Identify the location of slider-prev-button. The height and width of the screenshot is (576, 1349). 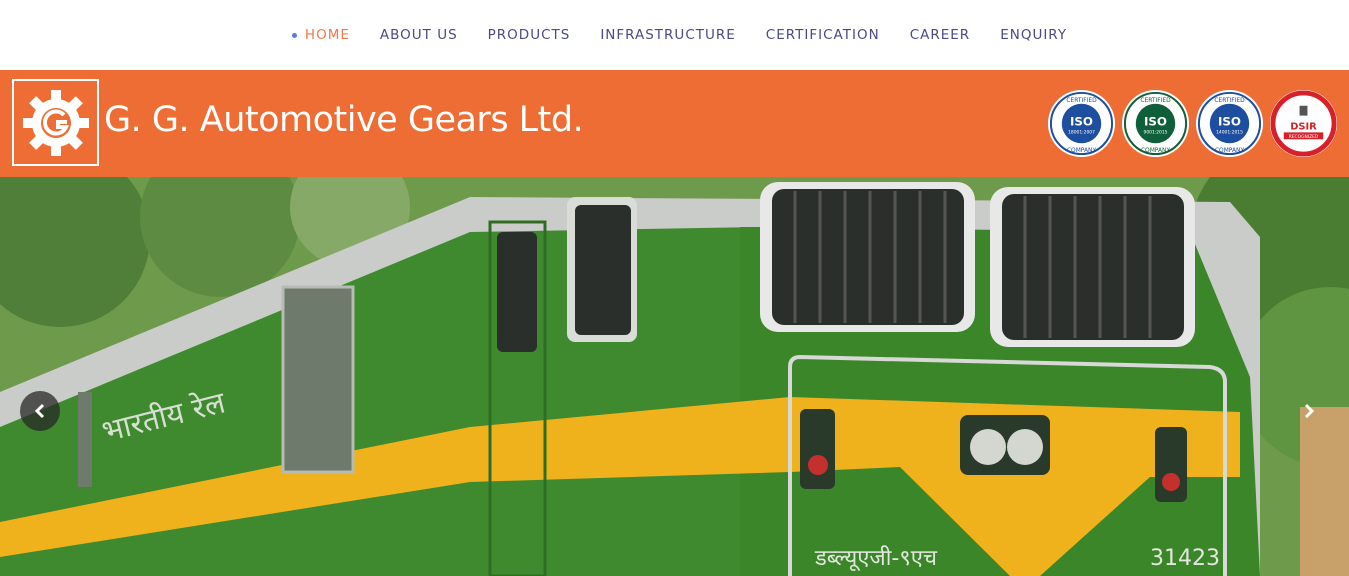
(40, 411).